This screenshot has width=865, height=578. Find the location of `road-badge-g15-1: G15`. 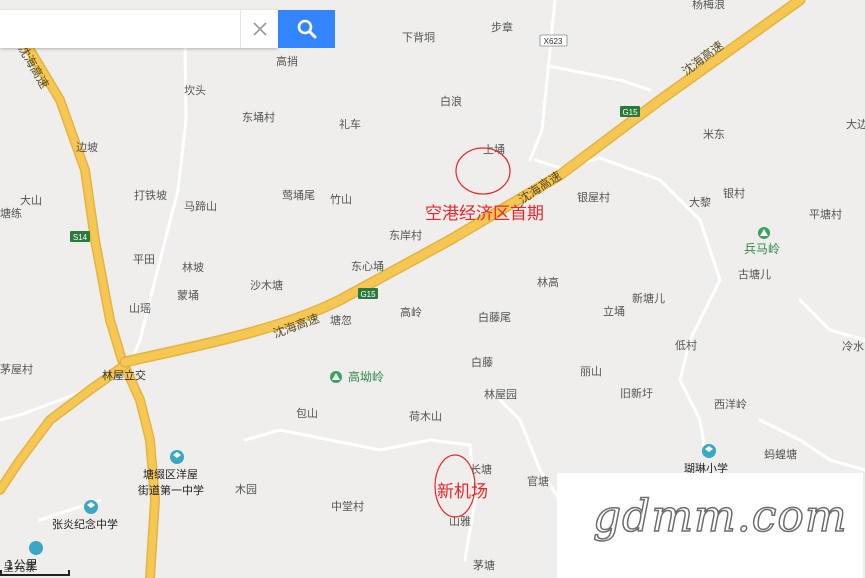

road-badge-g15-1: G15 is located at coordinates (368, 293).